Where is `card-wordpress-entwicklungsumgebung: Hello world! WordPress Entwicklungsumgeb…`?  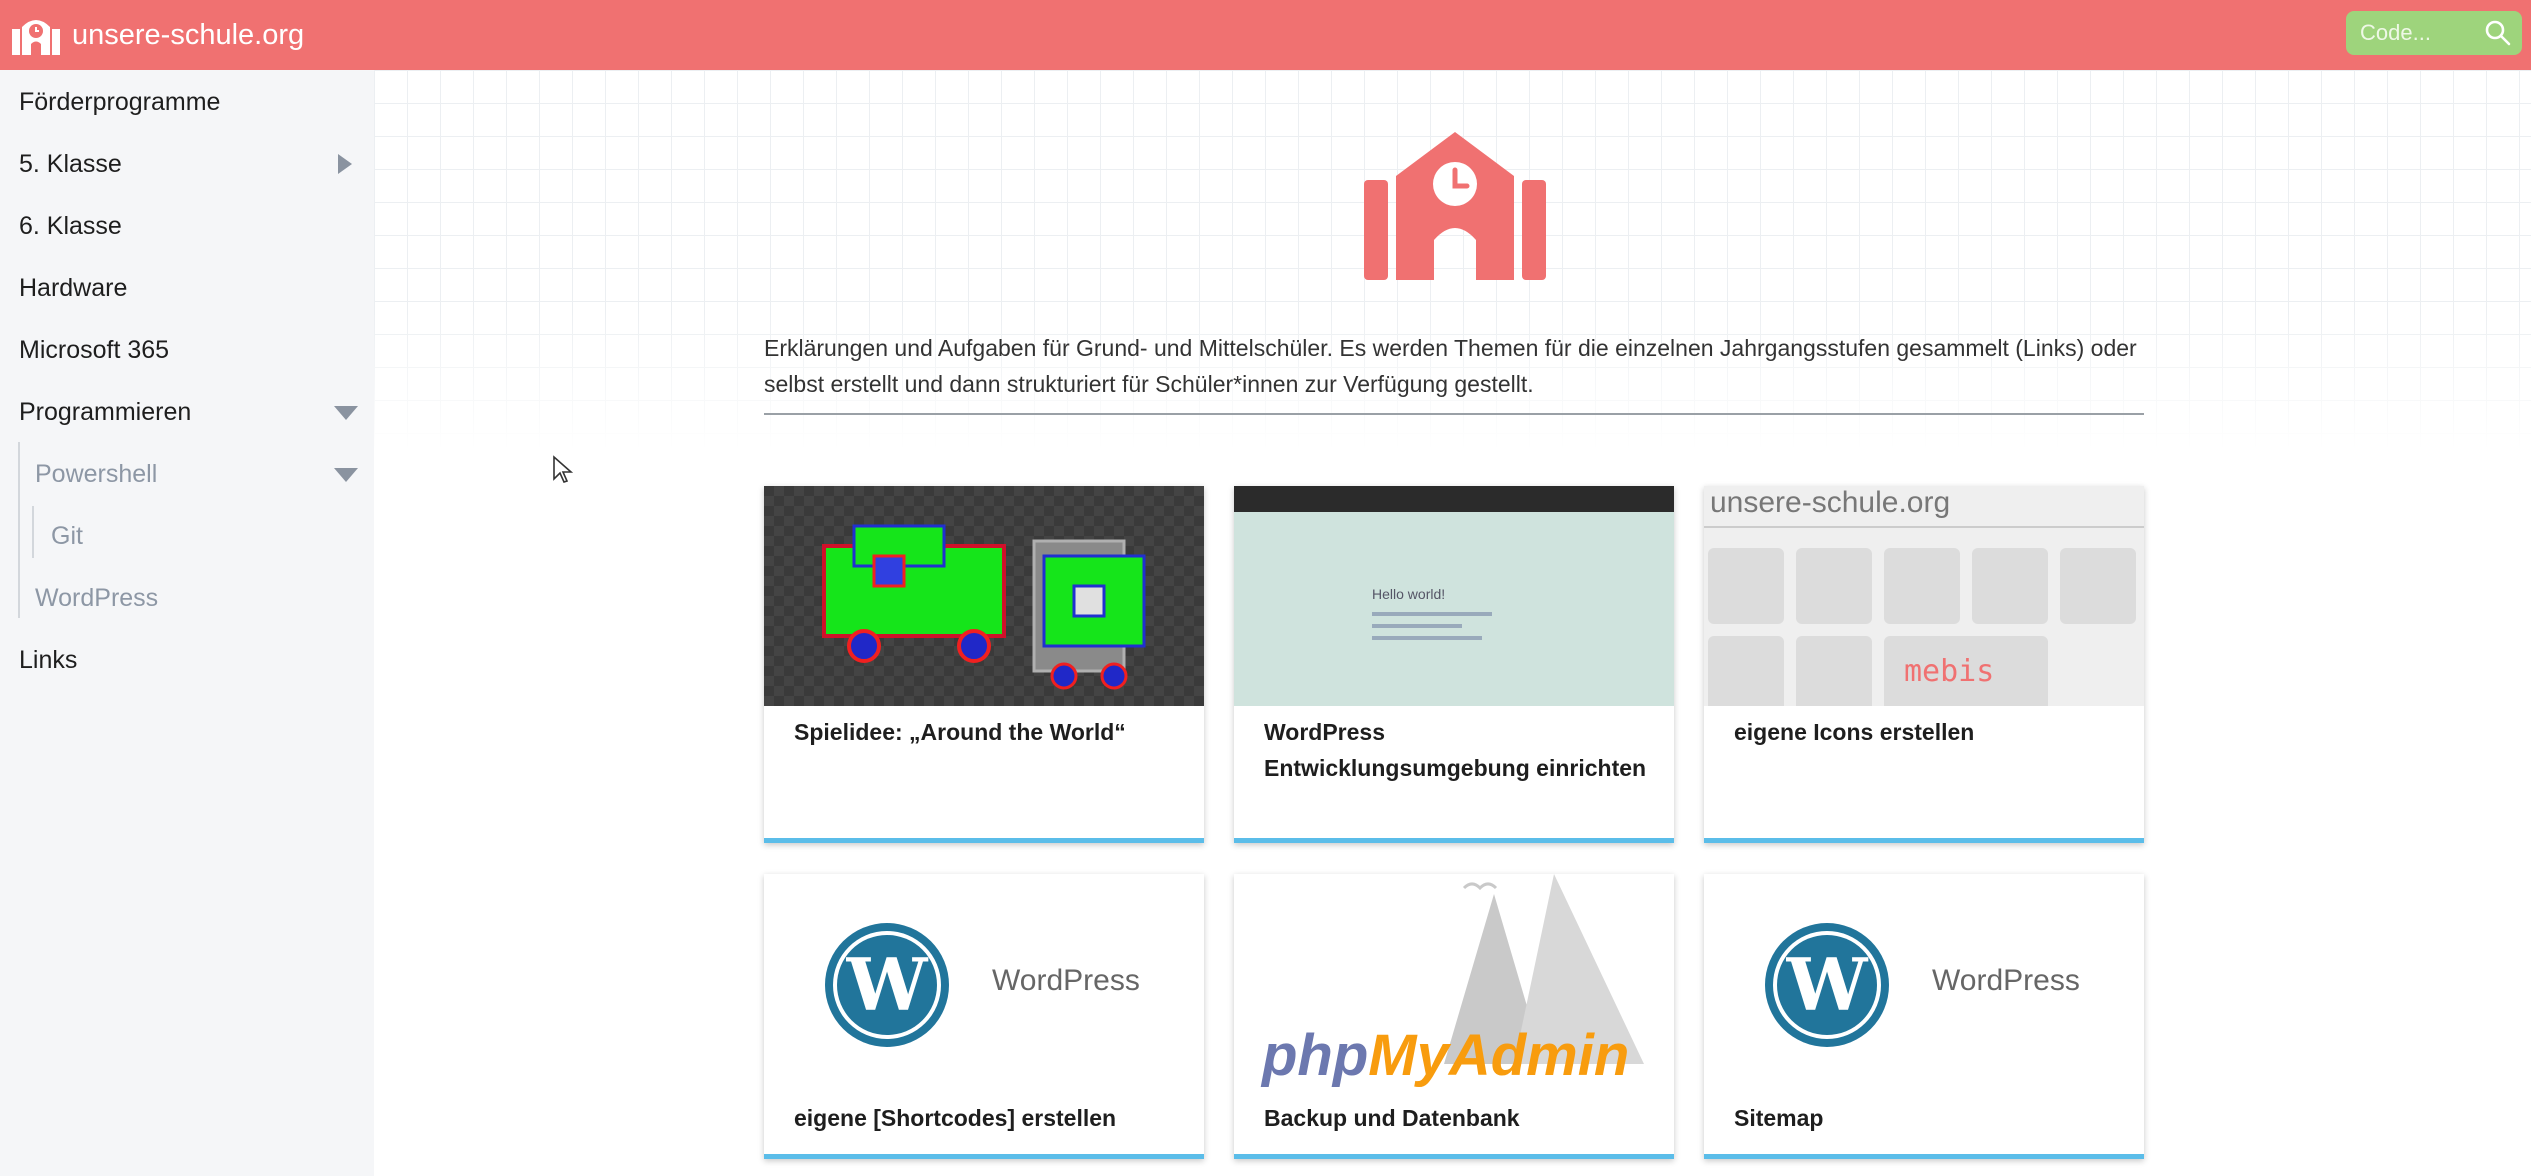 card-wordpress-entwicklungsumgebung: Hello world! WordPress Entwicklungsumgeb… is located at coordinates (1454, 664).